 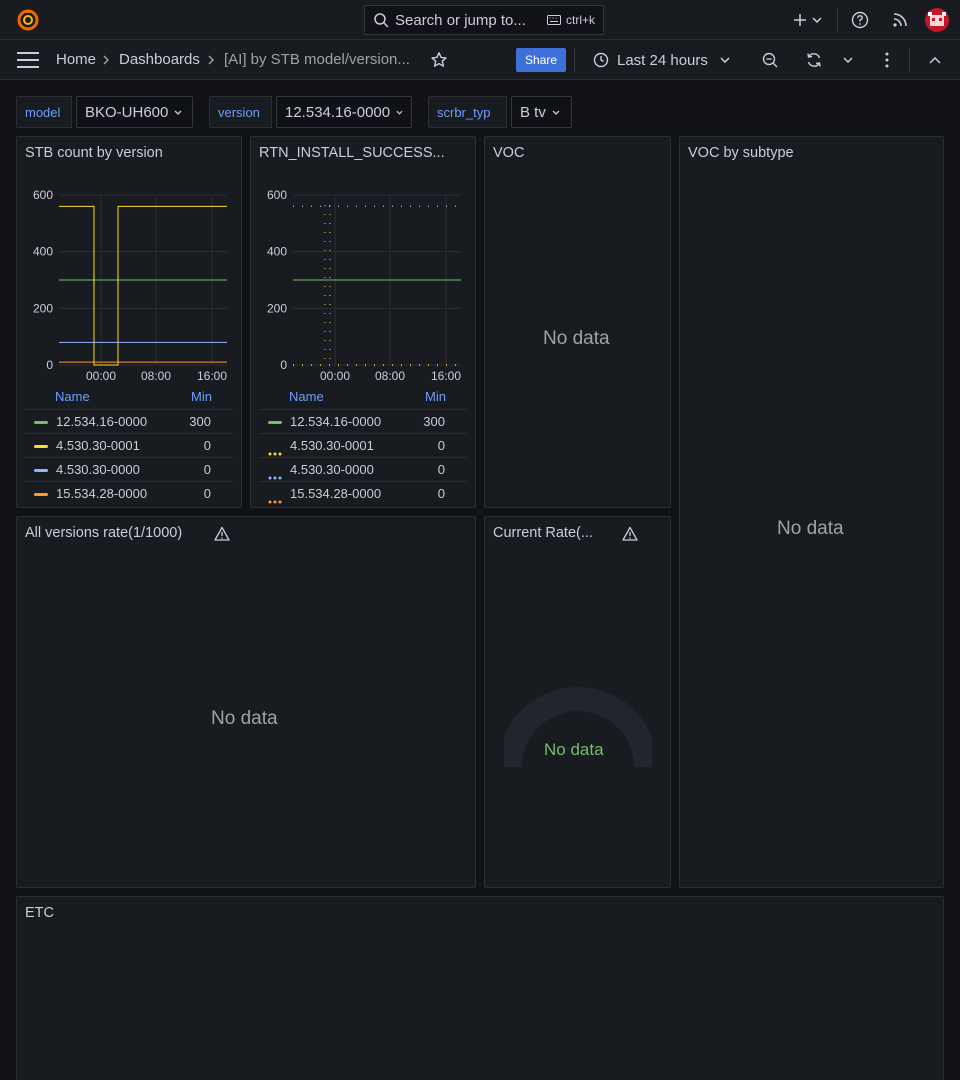 I want to click on variable-select-model: BKO-UH600, so click(x=134, y=112).